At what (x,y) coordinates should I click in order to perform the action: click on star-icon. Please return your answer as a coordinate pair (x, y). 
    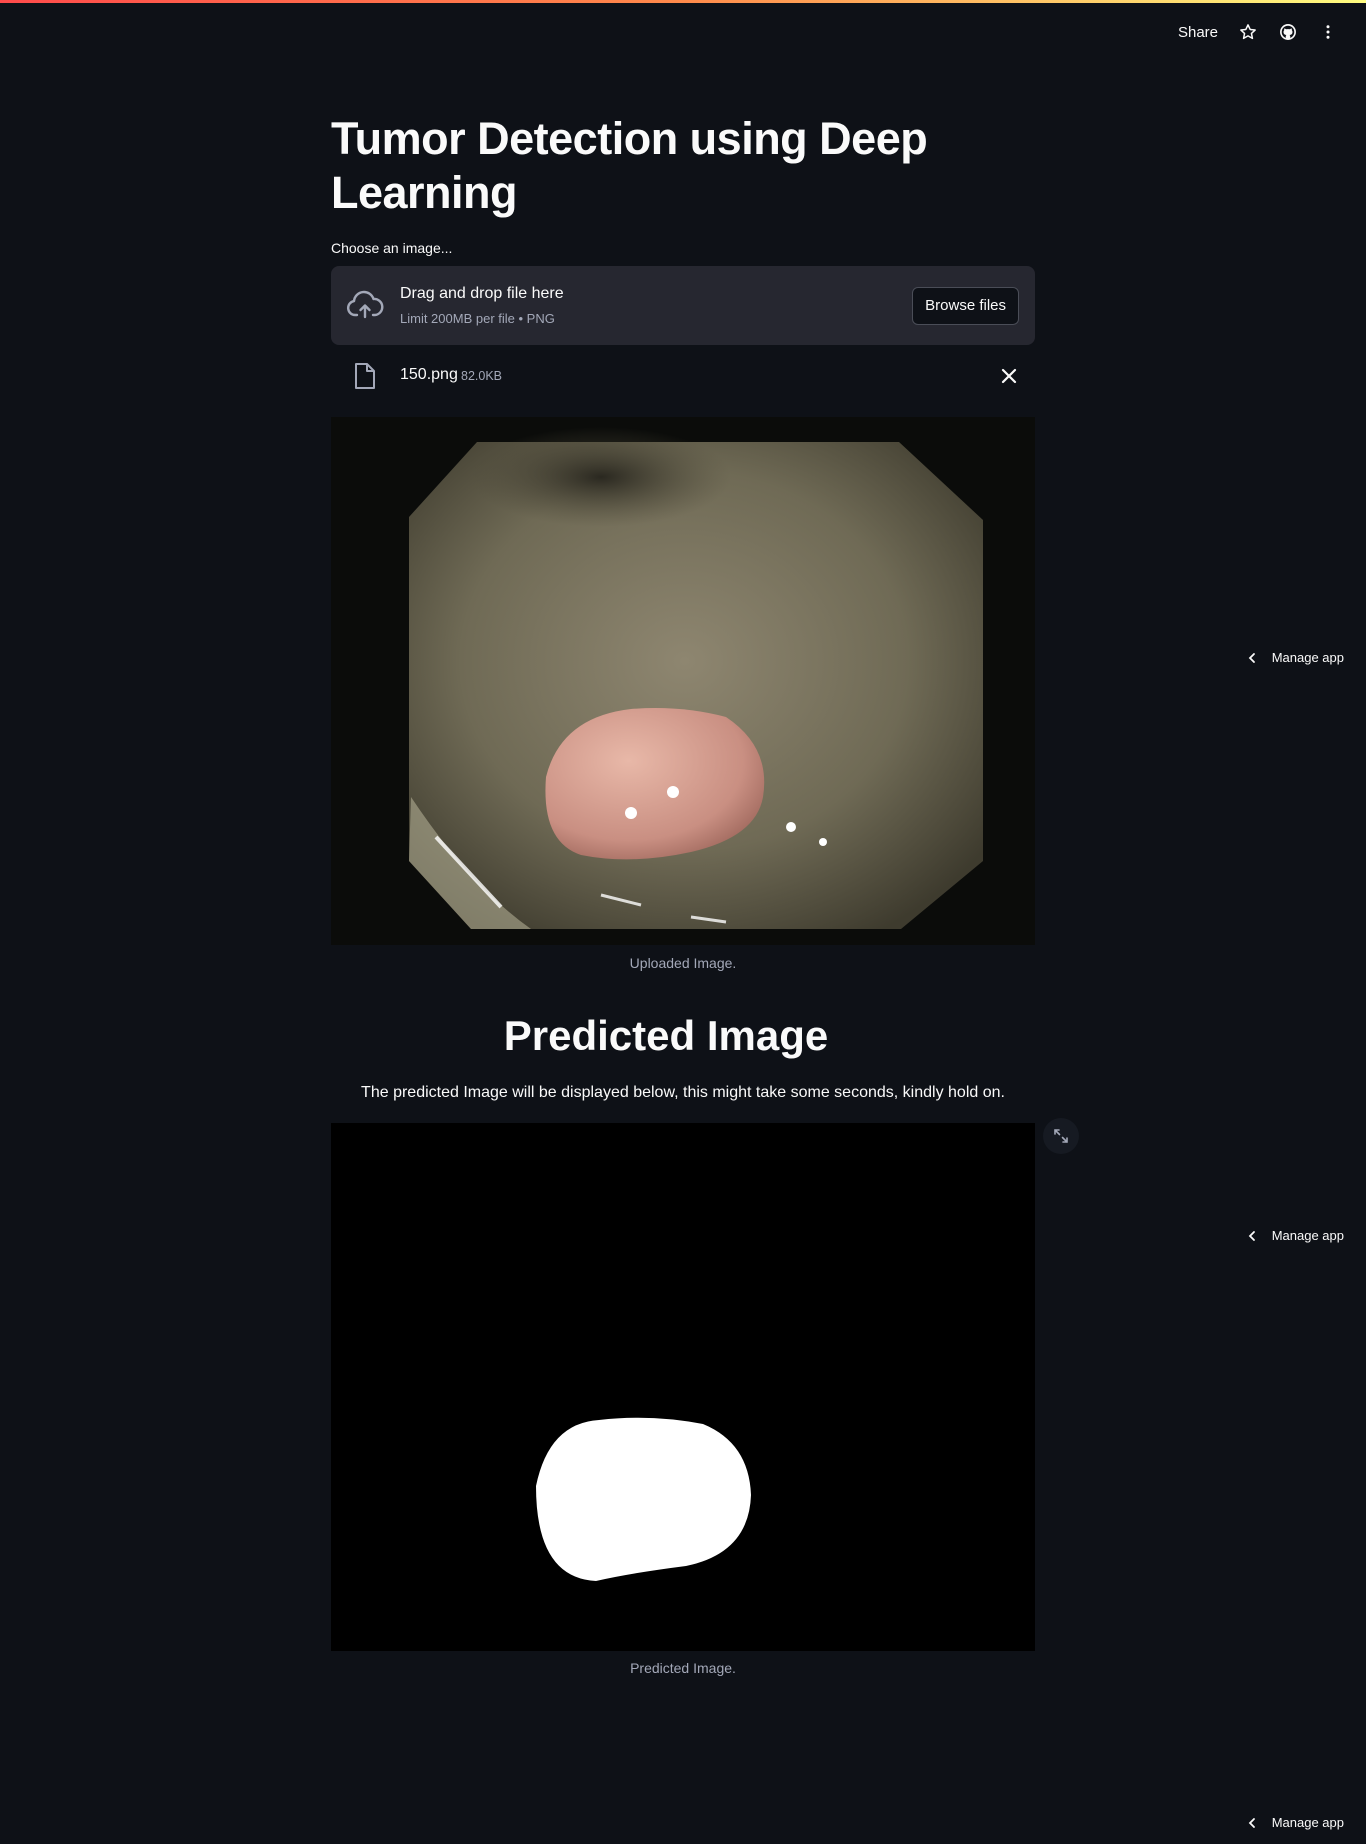
    Looking at the image, I should click on (1248, 32).